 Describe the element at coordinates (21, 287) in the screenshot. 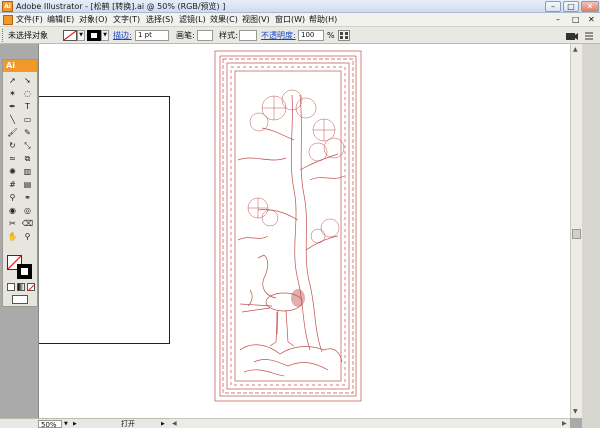

I see `gradient-mode-button` at that location.